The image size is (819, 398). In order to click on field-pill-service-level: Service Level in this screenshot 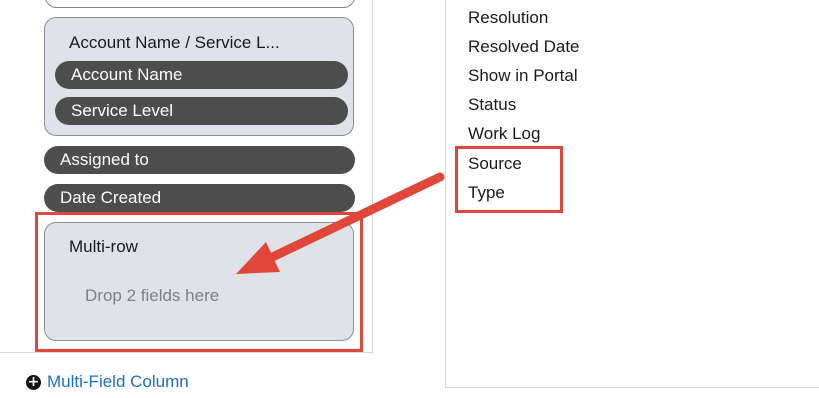, I will do `click(201, 111)`.